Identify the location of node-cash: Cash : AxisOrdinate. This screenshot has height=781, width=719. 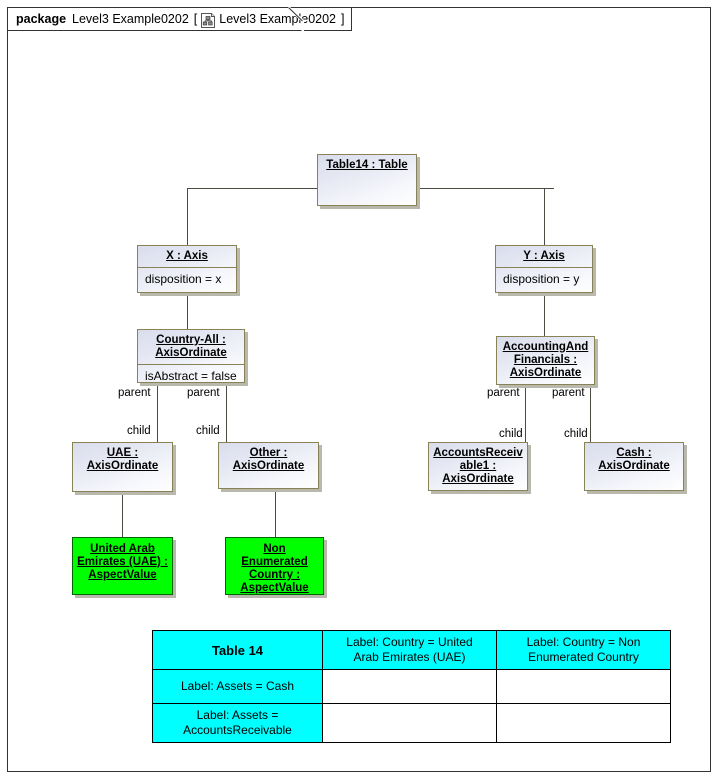
(634, 466).